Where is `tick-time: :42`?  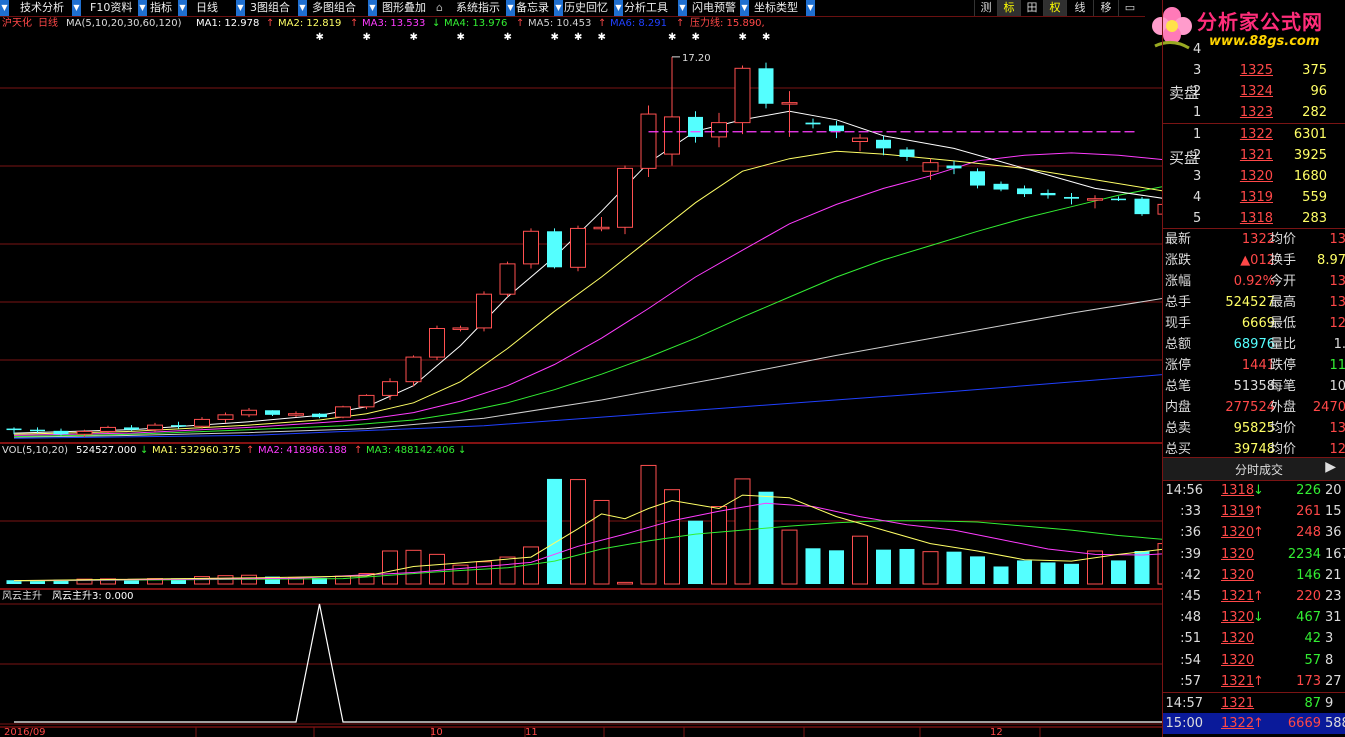 tick-time: :42 is located at coordinates (1190, 575).